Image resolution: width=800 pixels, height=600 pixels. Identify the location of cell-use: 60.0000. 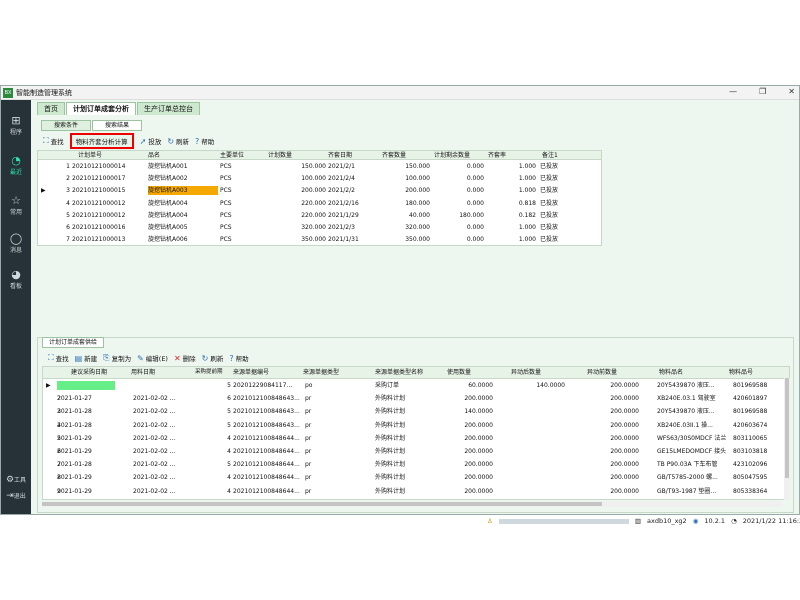
(480, 385).